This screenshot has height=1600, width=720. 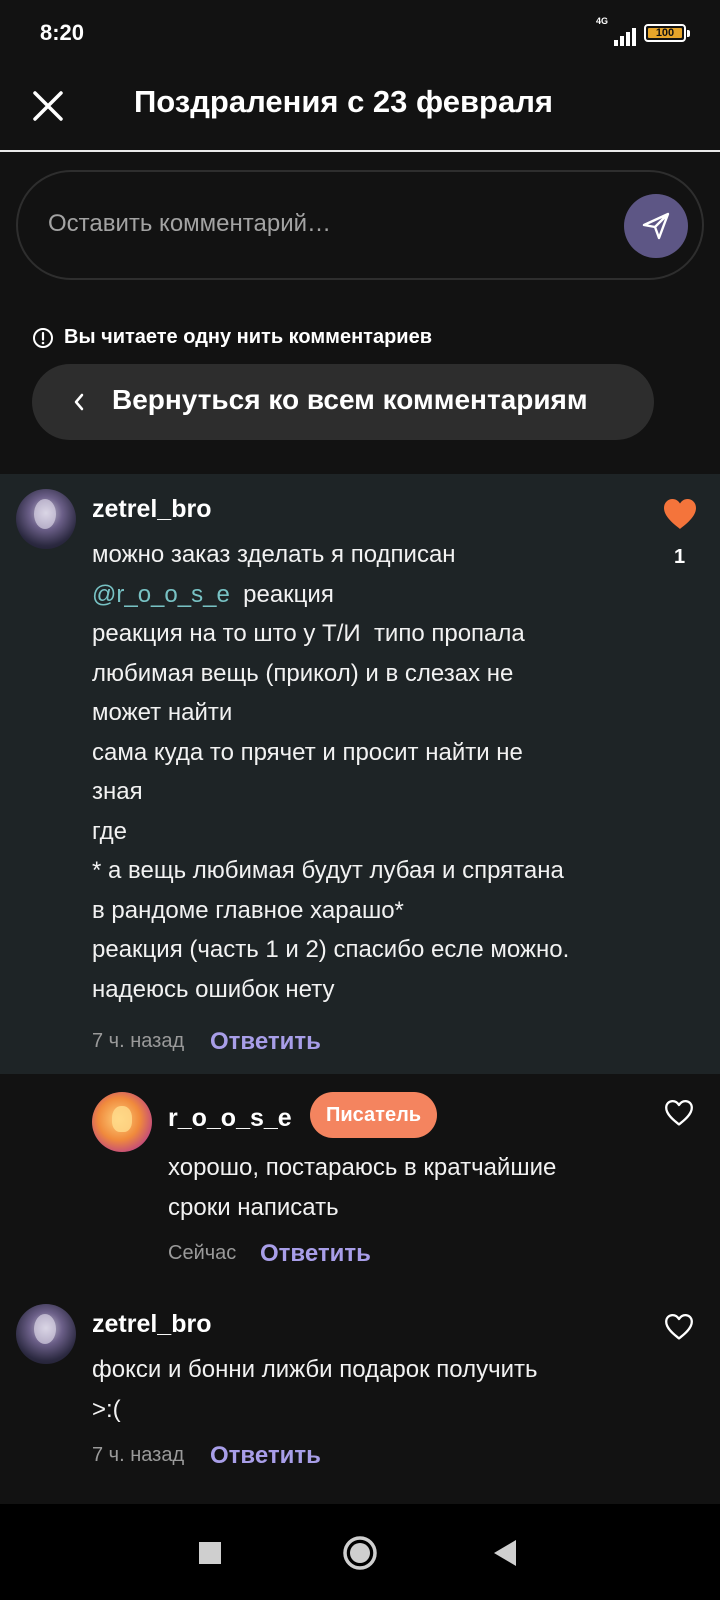 I want to click on like-count: 1, so click(x=680, y=557).